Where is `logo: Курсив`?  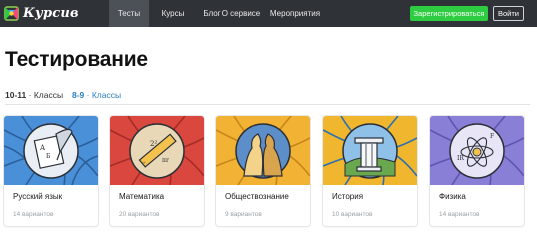
logo: Курсив is located at coordinates (41, 13).